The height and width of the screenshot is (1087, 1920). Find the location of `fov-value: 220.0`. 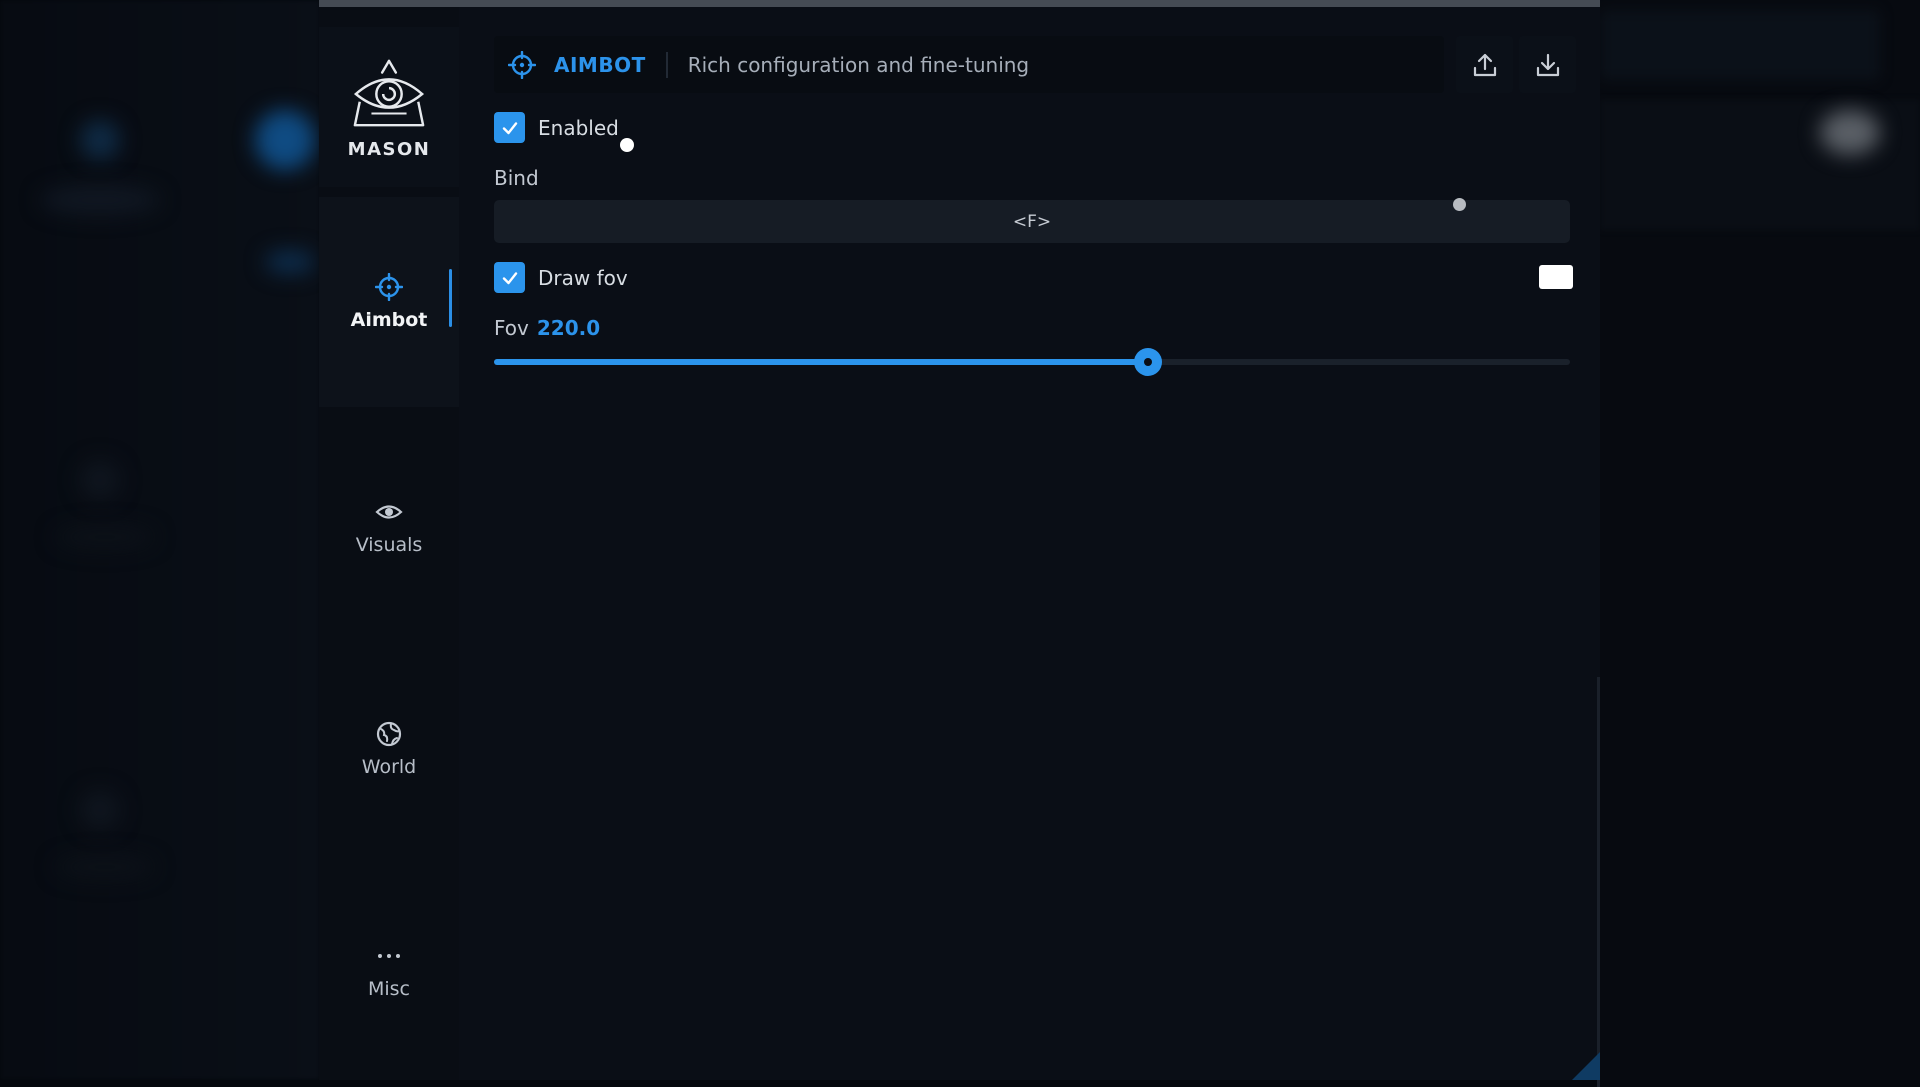

fov-value: 220.0 is located at coordinates (568, 328).